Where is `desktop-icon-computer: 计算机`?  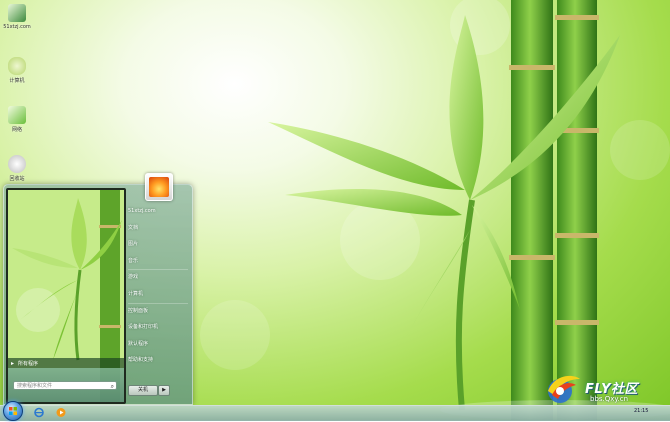 desktop-icon-computer: 计算机 is located at coordinates (17, 70).